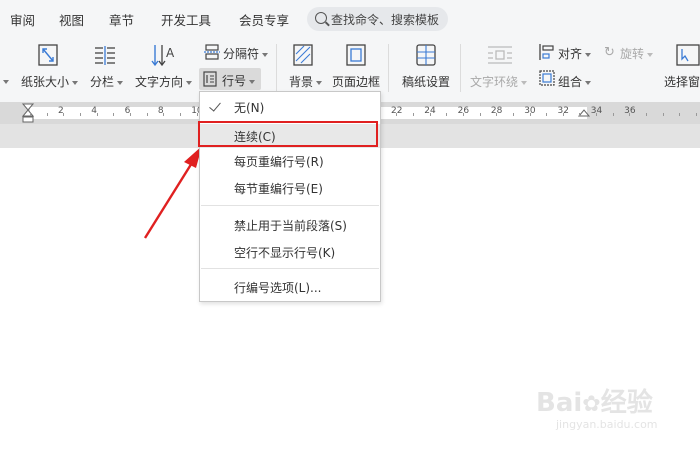  I want to click on background-label: 背景, so click(301, 82).